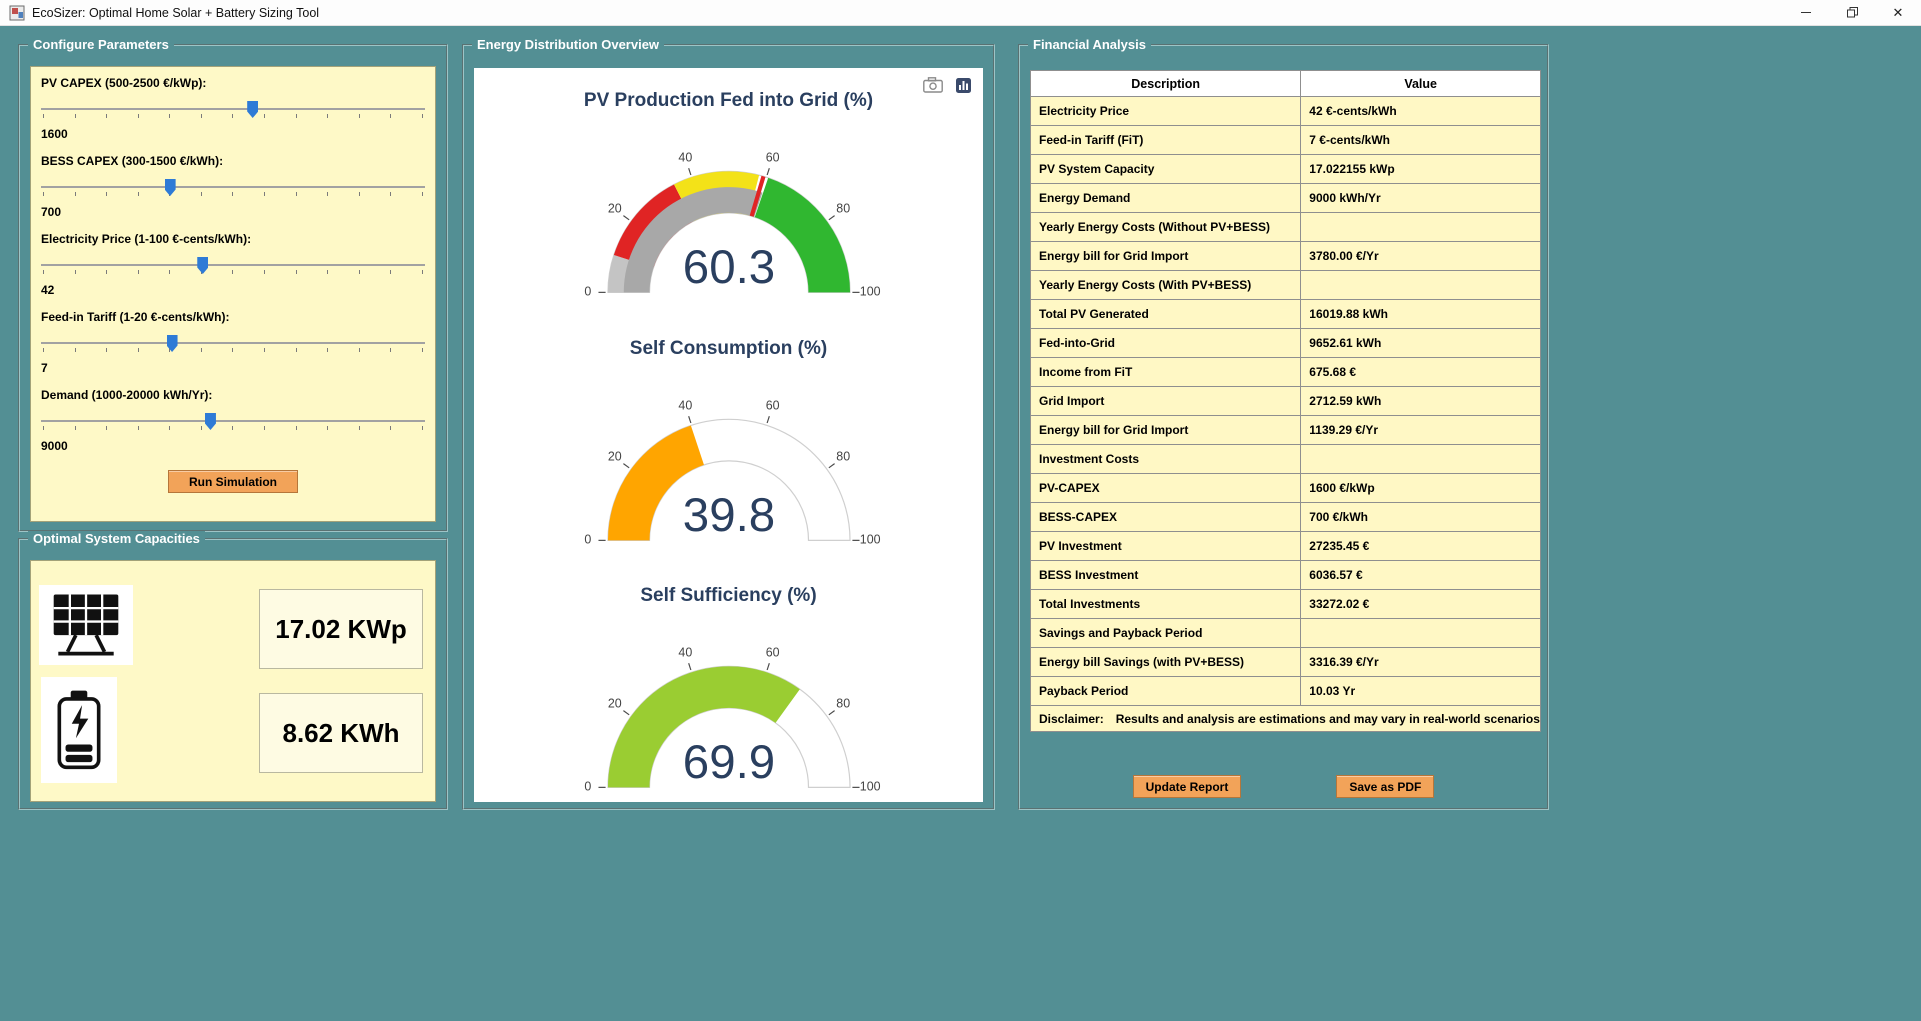  Describe the element at coordinates (54, 446) in the screenshot. I see `demand-value: 9000` at that location.